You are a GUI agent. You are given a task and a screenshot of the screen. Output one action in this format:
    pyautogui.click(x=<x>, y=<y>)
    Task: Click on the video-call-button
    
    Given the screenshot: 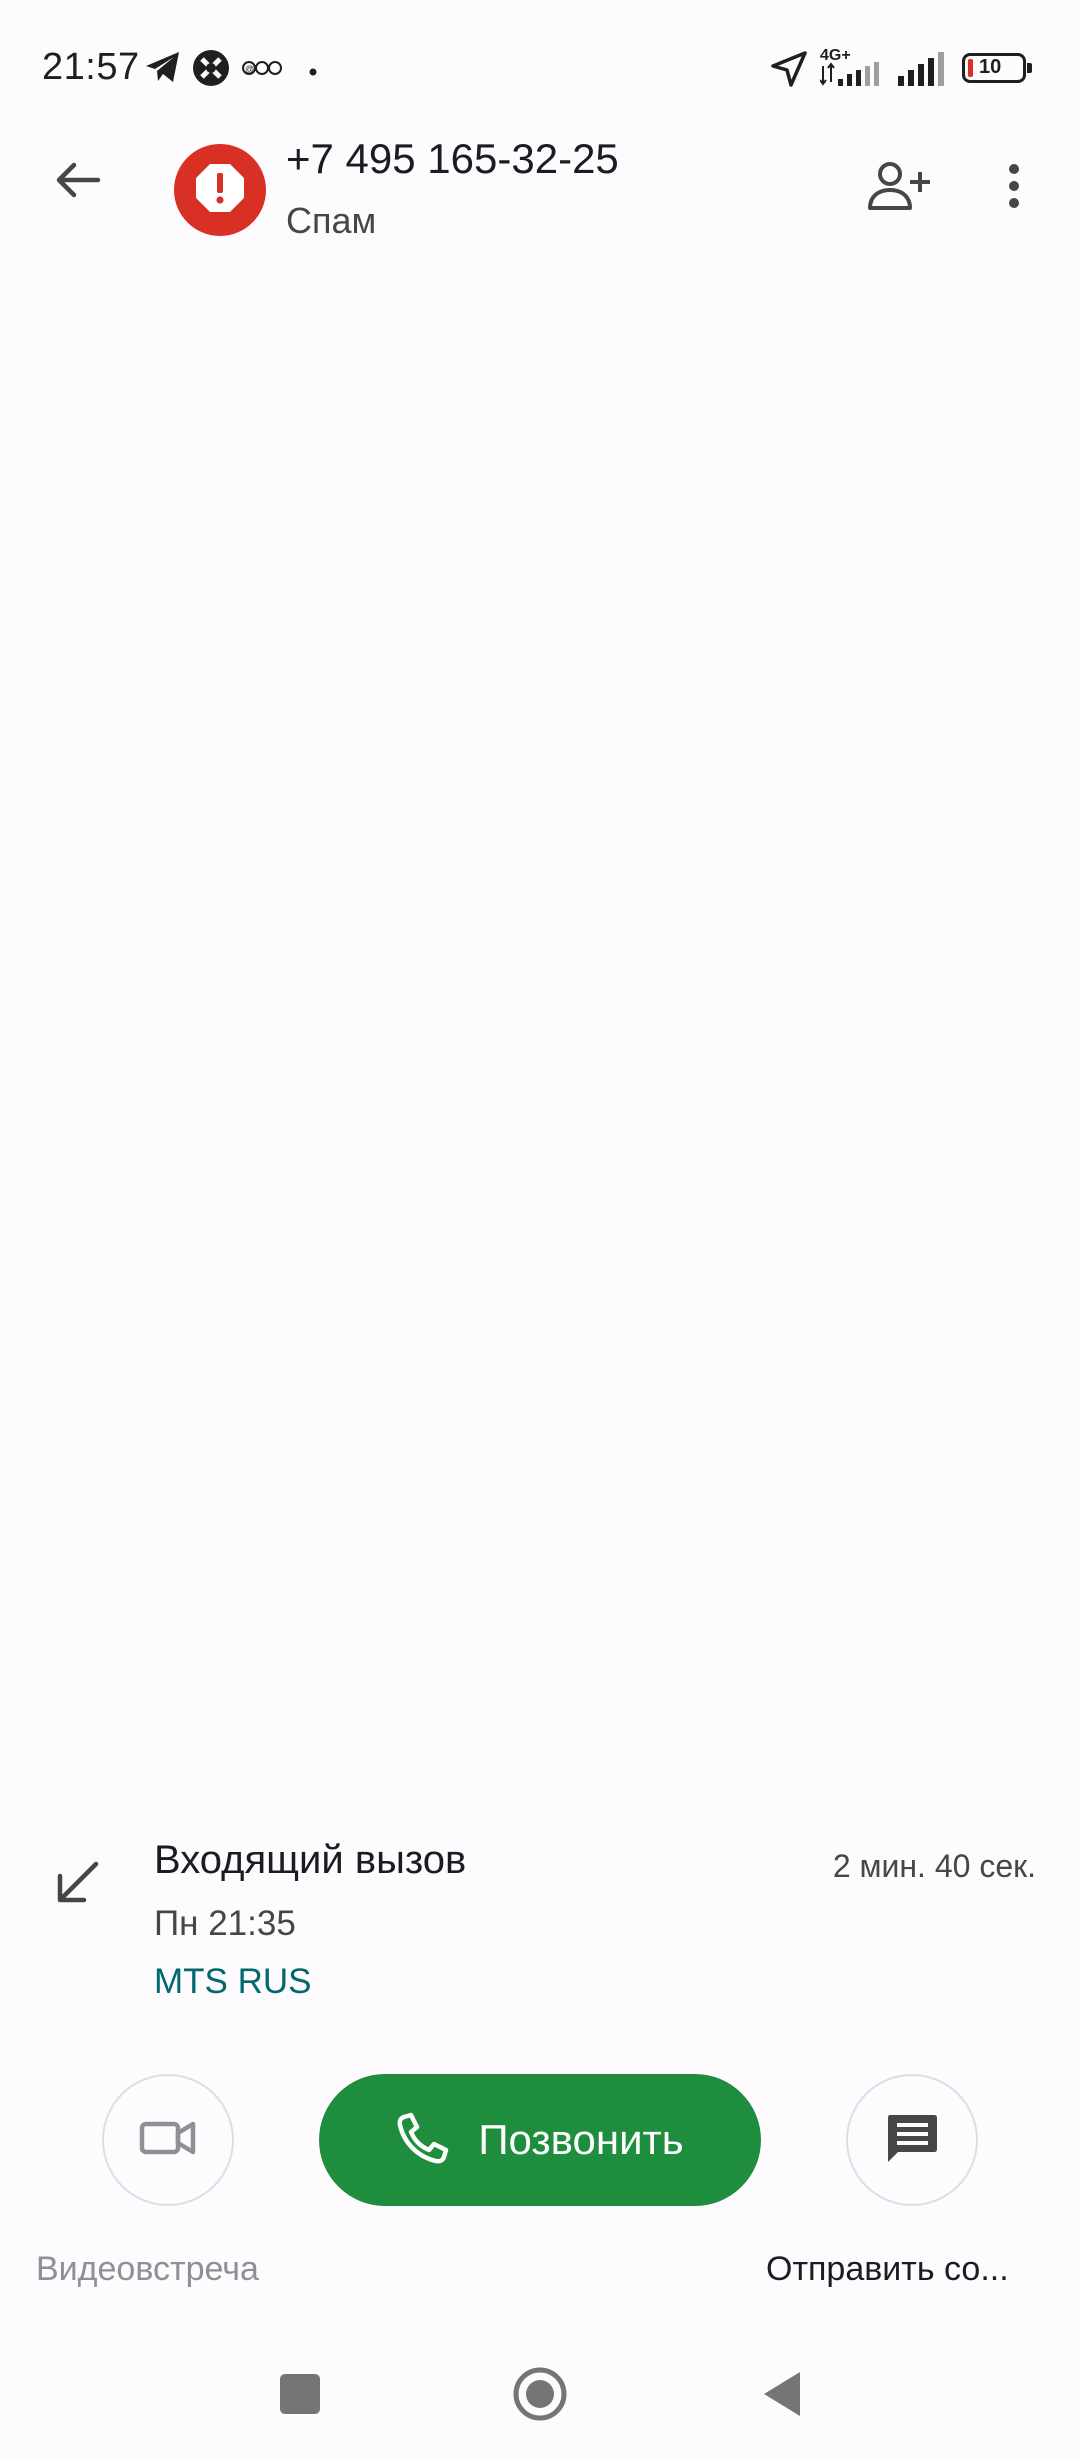 What is the action you would take?
    pyautogui.click(x=168, y=2140)
    